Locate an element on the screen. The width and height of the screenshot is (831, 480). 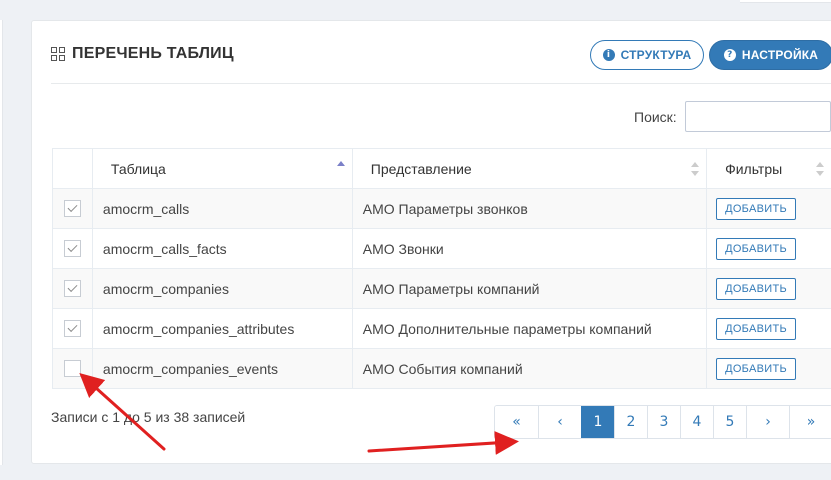
page-button-3: 3 is located at coordinates (663, 422).